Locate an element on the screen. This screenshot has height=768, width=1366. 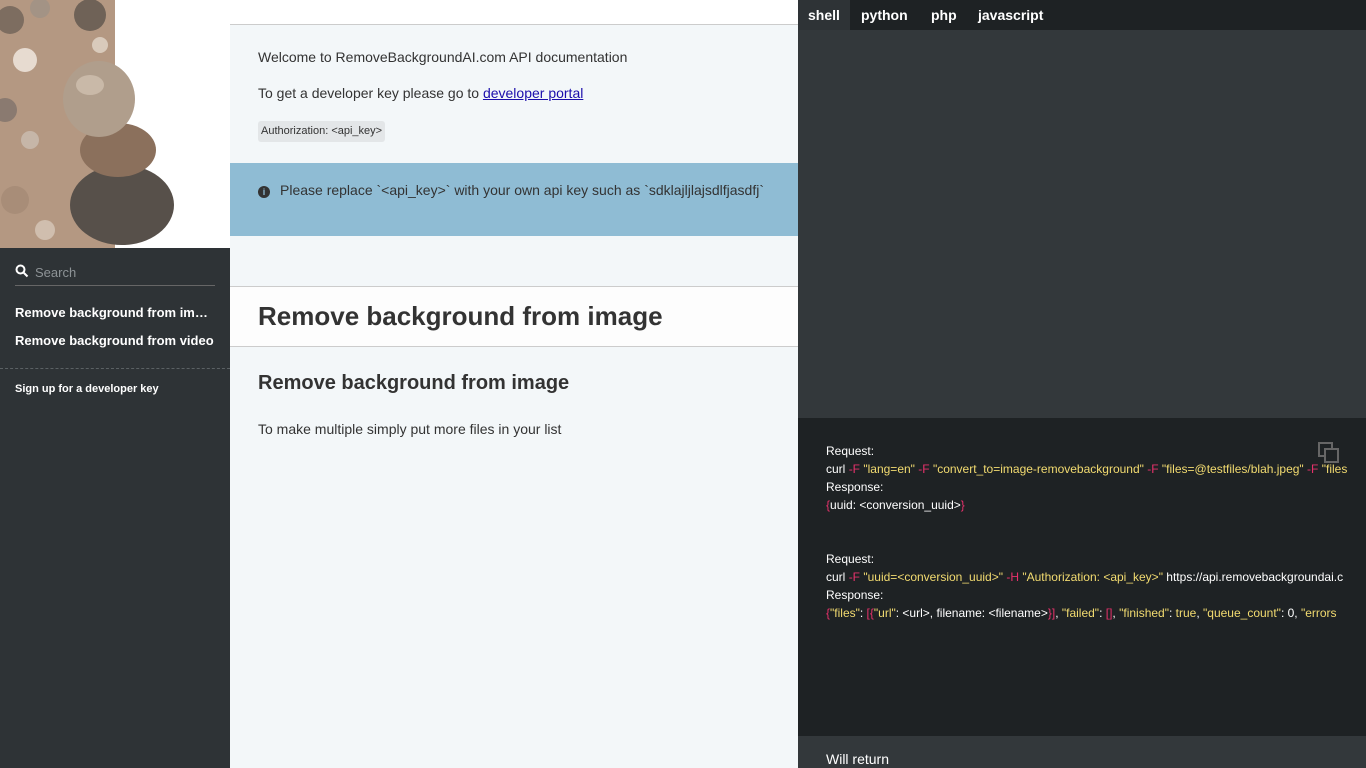
tab-shell: shell is located at coordinates (824, 15).